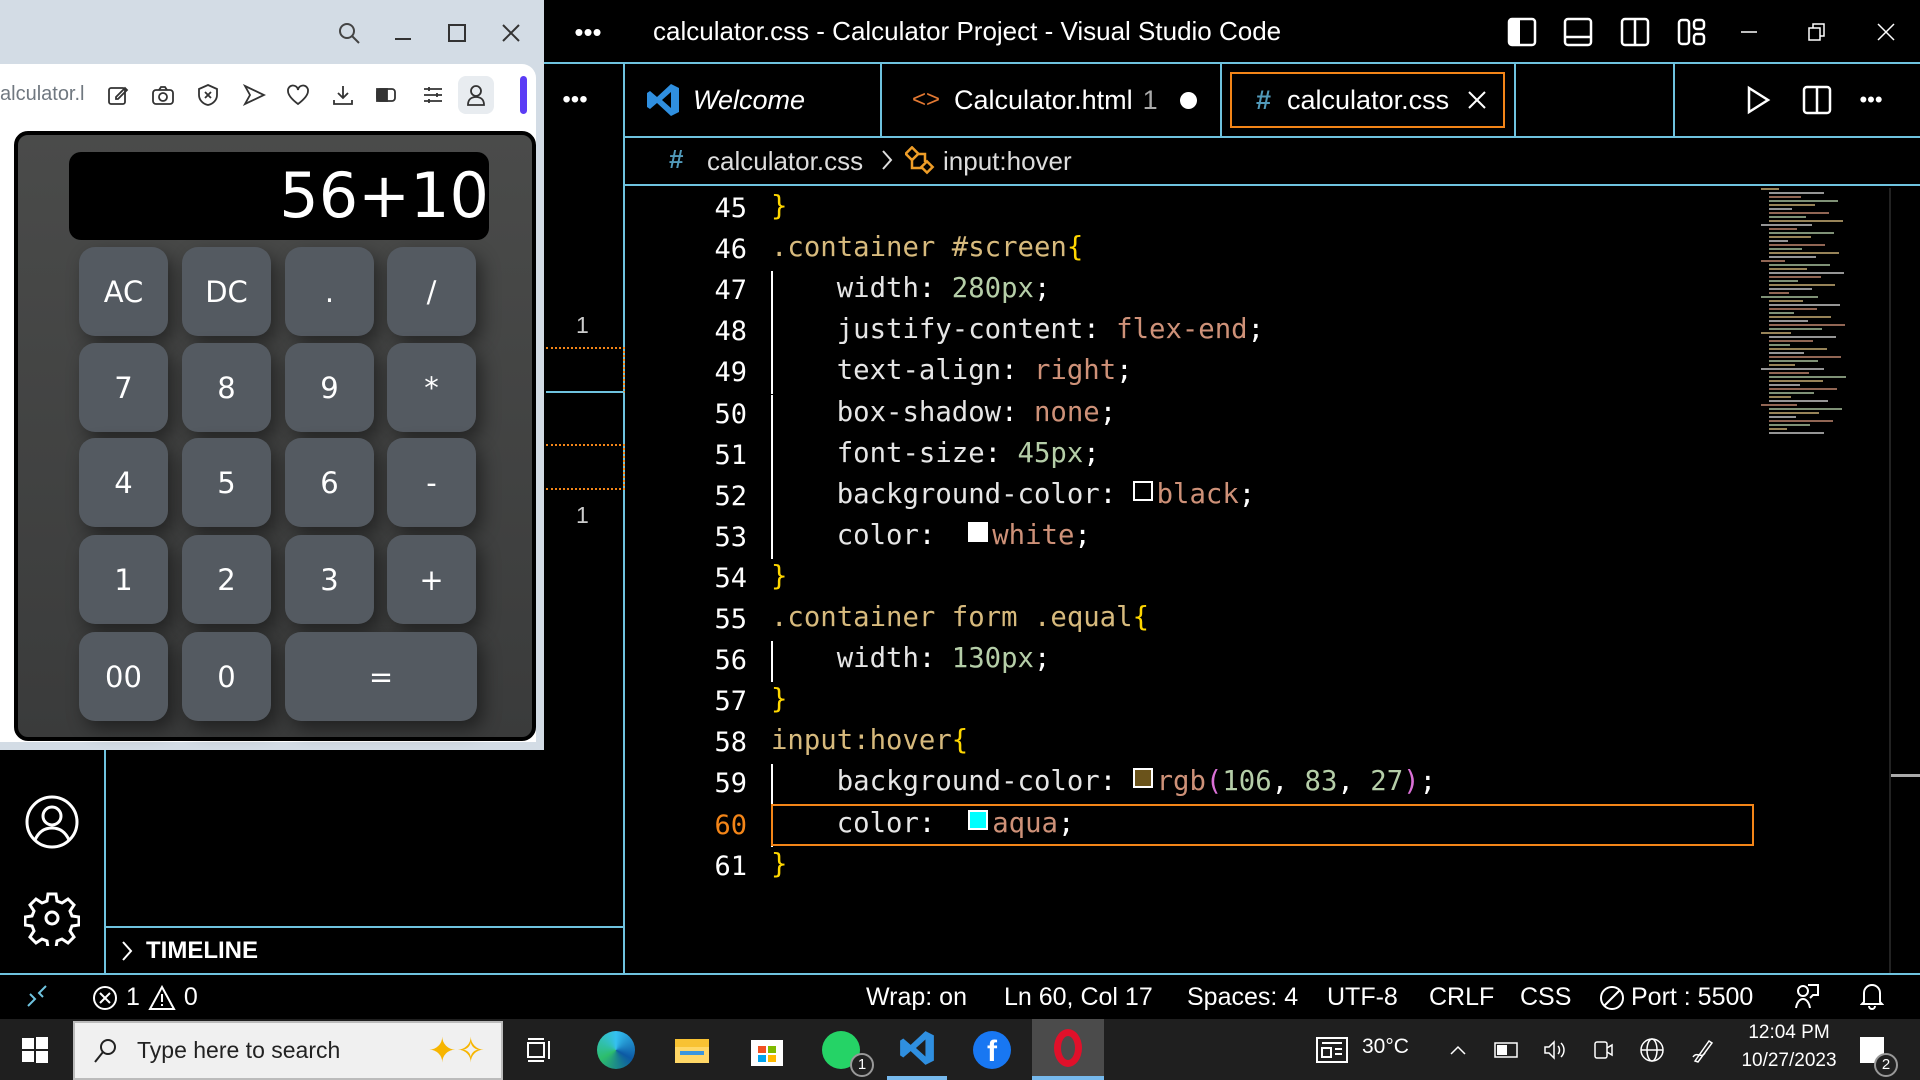  I want to click on key-digit-00-button: 00, so click(123, 676).